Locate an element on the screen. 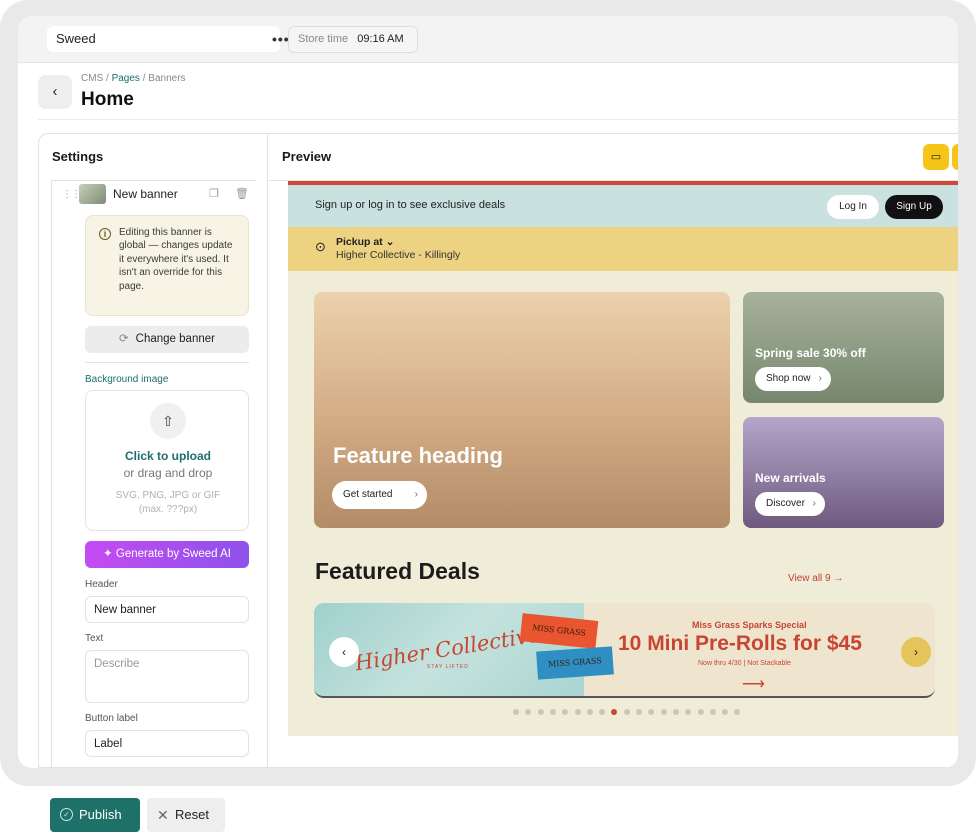 The width and height of the screenshot is (976, 835). shop-now-button: Shop now › is located at coordinates (793, 379).